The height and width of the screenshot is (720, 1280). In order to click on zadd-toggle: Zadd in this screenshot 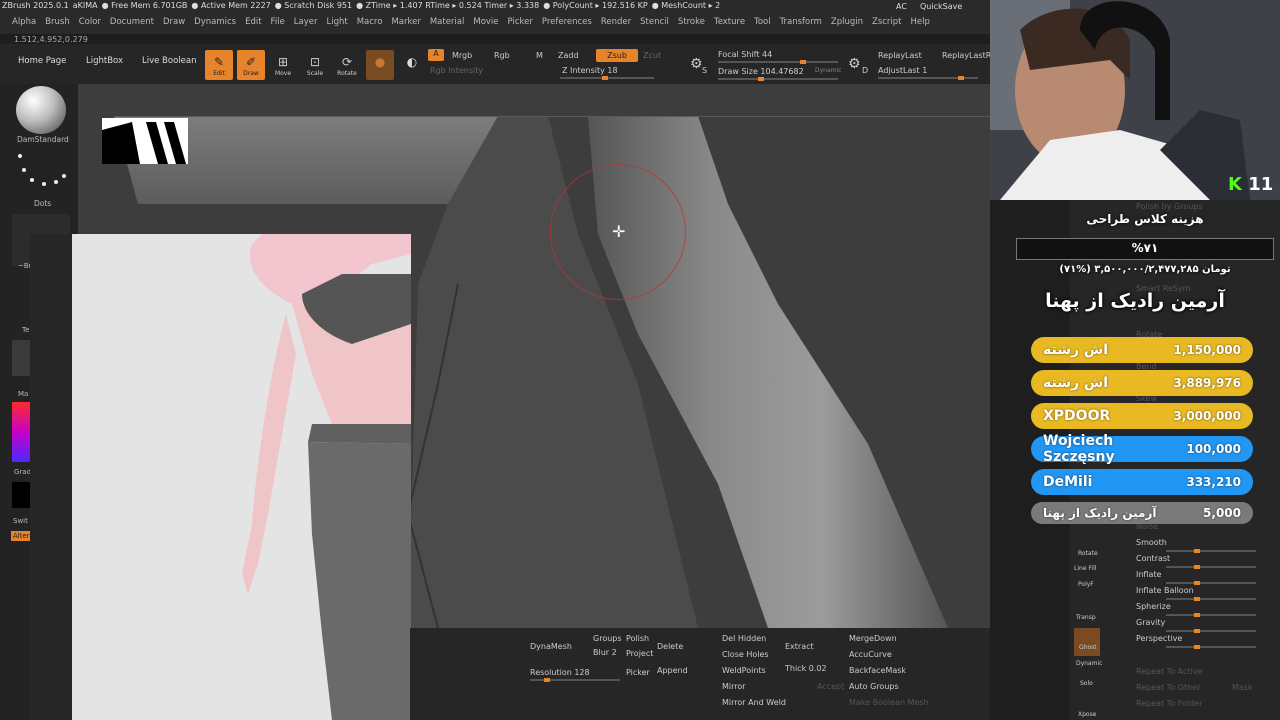, I will do `click(568, 55)`.